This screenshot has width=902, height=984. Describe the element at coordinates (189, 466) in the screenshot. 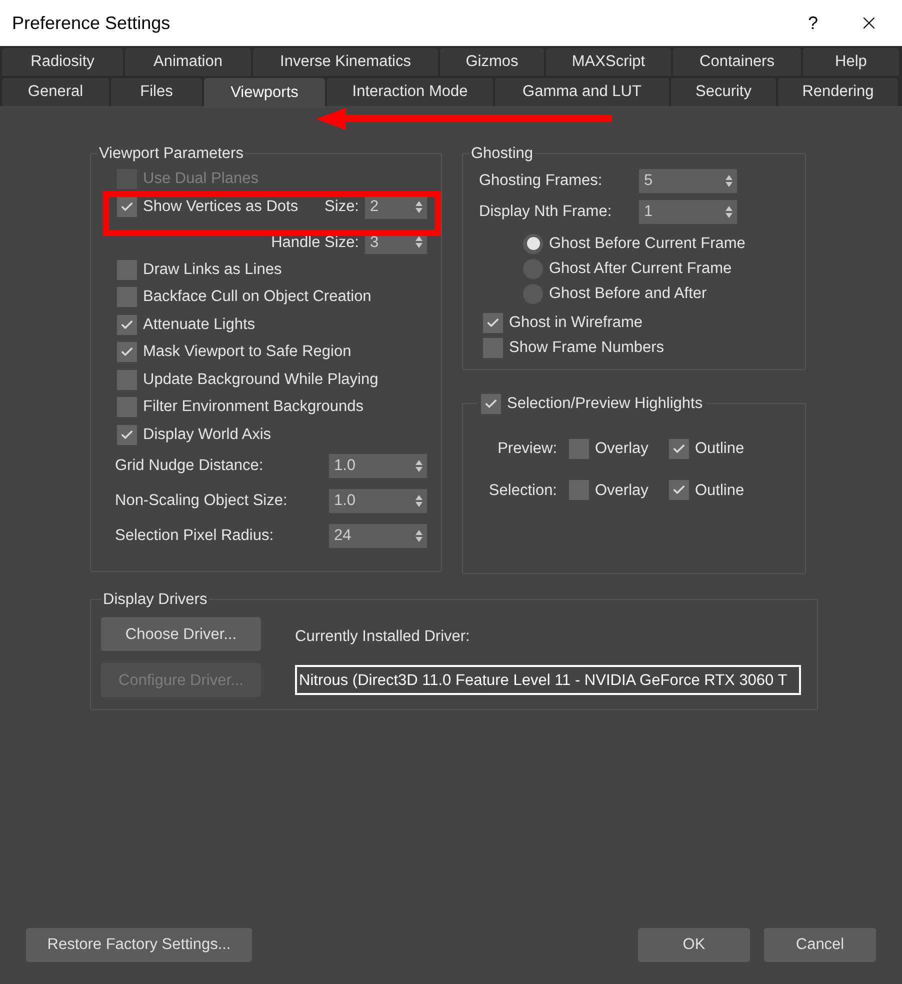

I see `field-label: Grid Nudge Distance:` at that location.